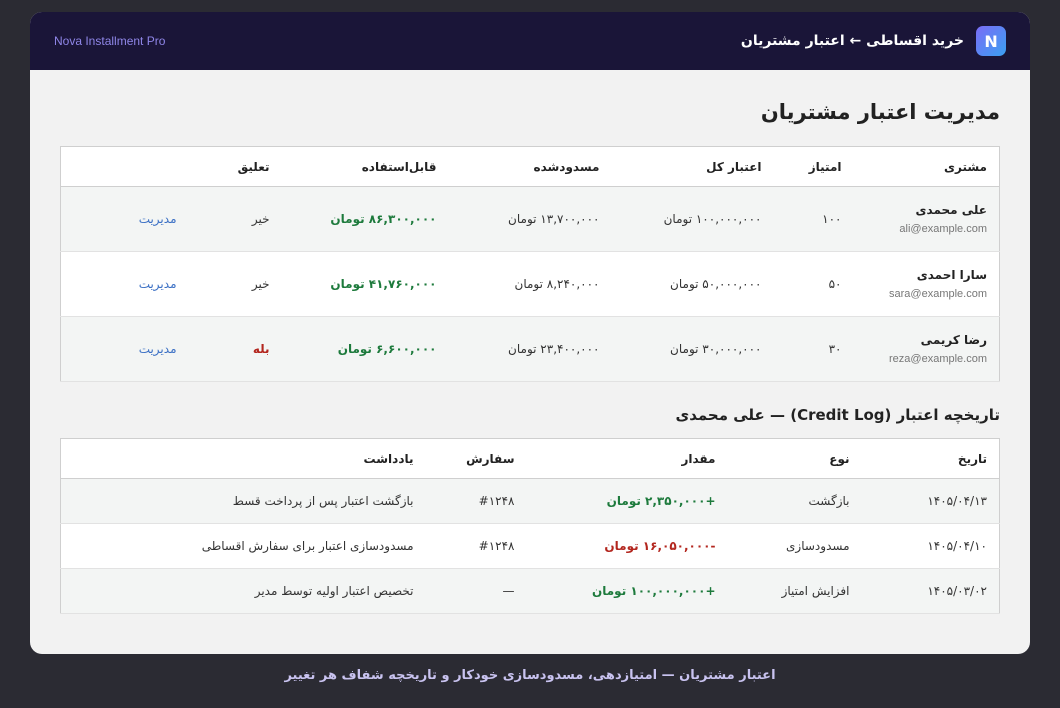 The image size is (1060, 708). What do you see at coordinates (692, 166) in the screenshot?
I see `col-total-credit: اعتبار کل` at bounding box center [692, 166].